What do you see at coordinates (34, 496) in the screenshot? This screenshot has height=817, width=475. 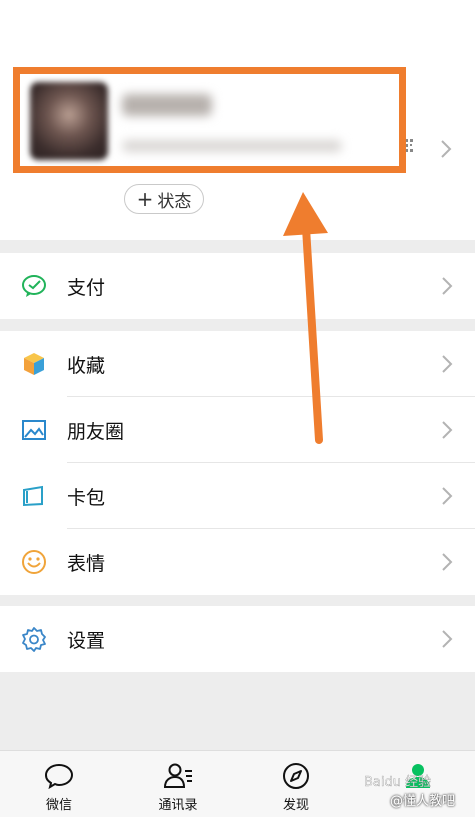 I see `wallet-icon` at bounding box center [34, 496].